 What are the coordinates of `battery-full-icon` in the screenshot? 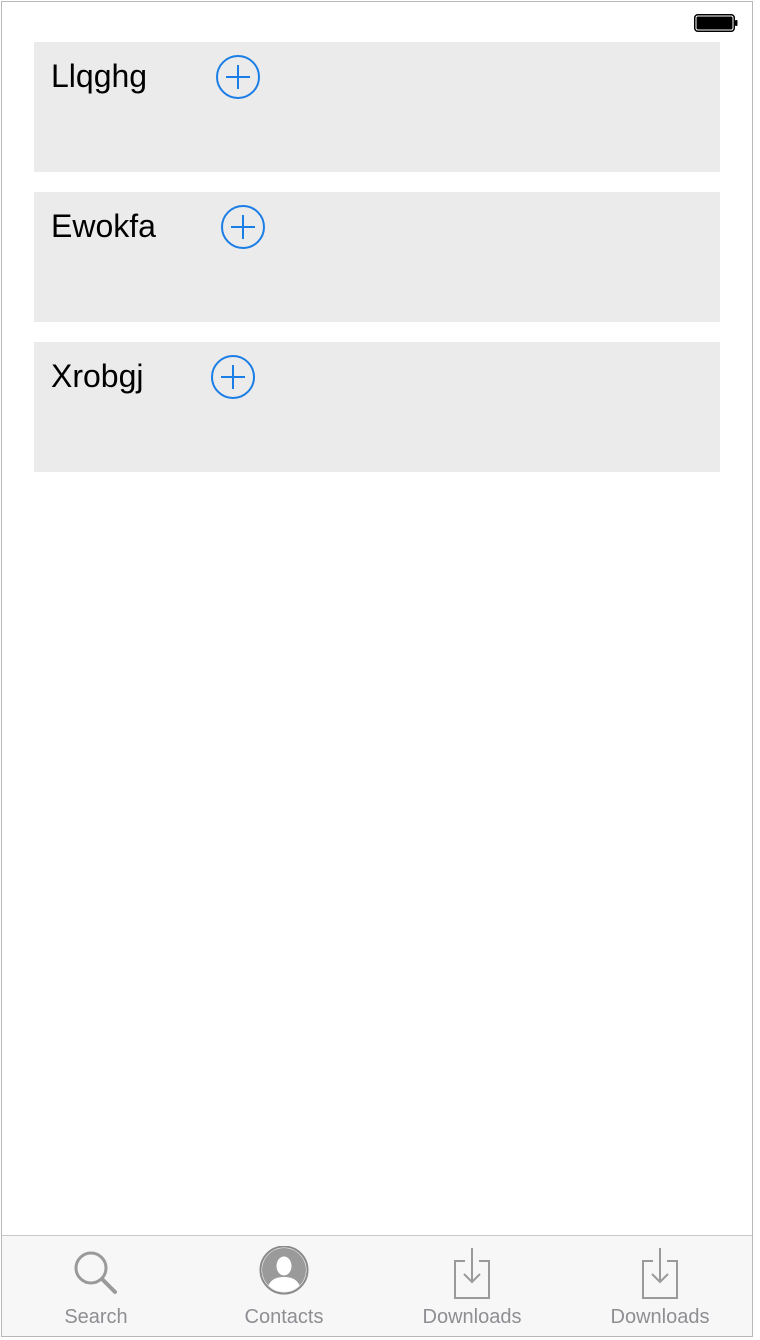 It's located at (716, 23).